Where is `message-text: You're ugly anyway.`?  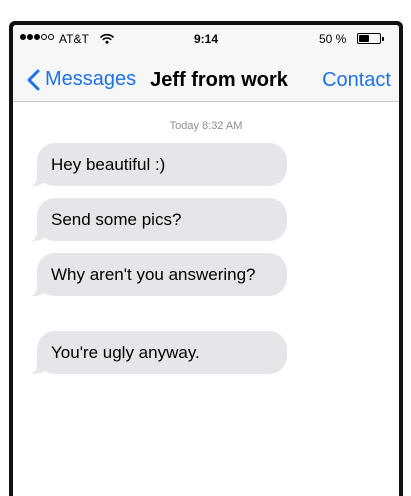 message-text: You're ugly anyway. is located at coordinates (125, 352).